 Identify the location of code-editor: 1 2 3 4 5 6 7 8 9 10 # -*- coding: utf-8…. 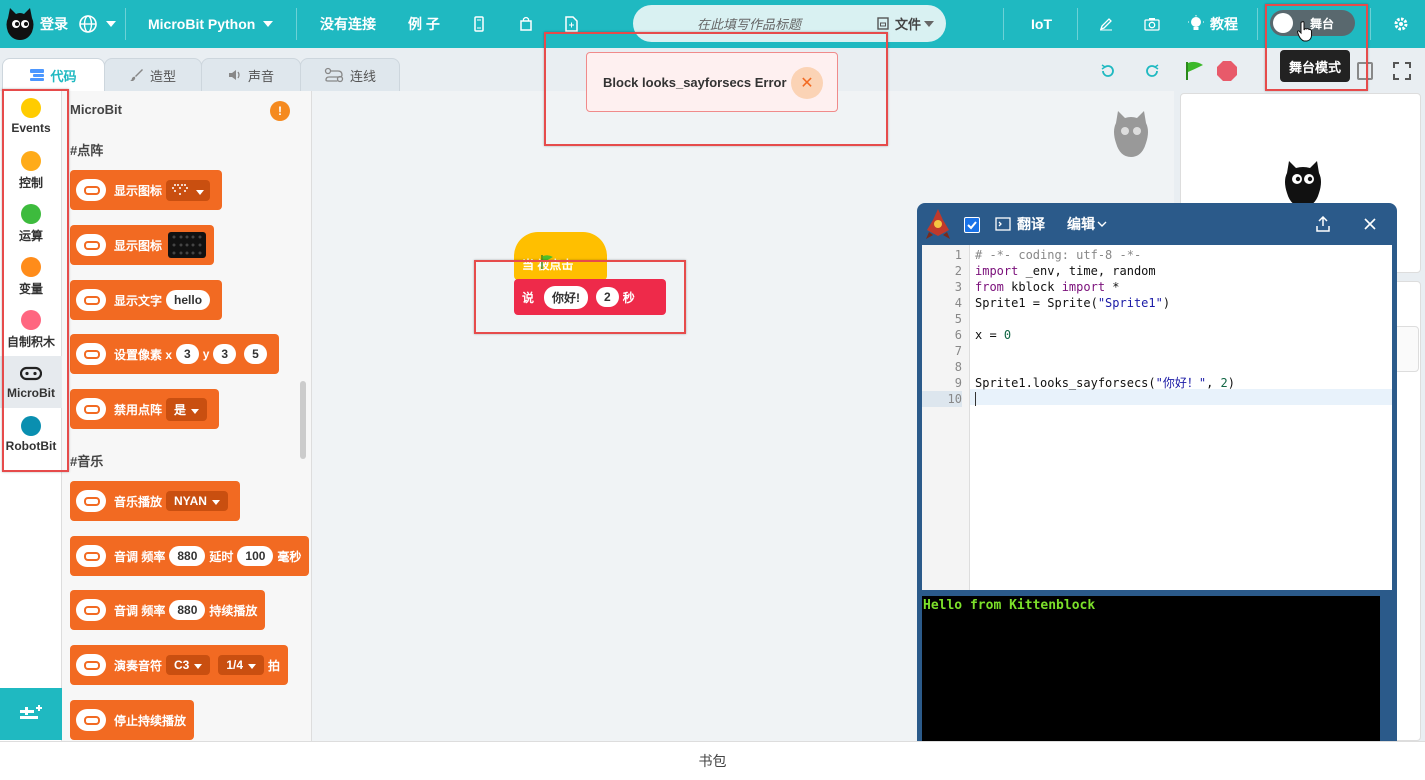
(1157, 417).